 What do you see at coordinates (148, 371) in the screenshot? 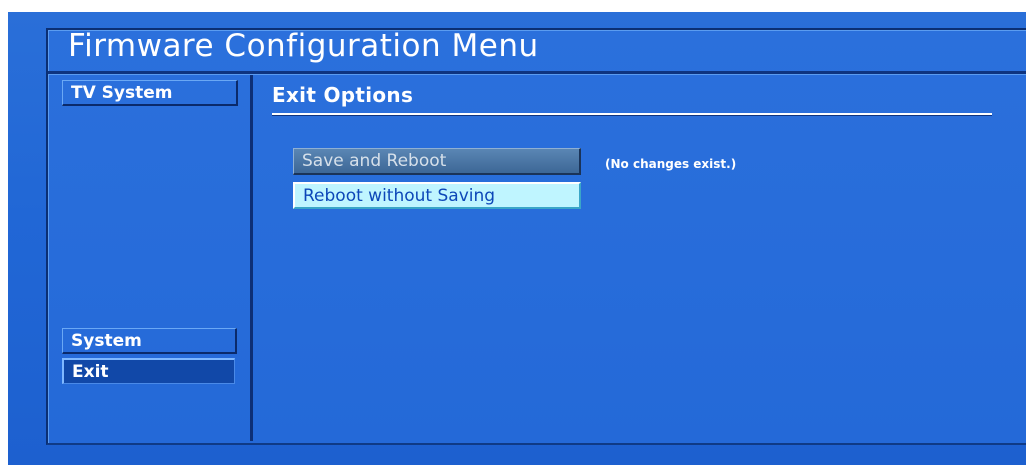
I see `sidebar-item-exit: Exit` at bounding box center [148, 371].